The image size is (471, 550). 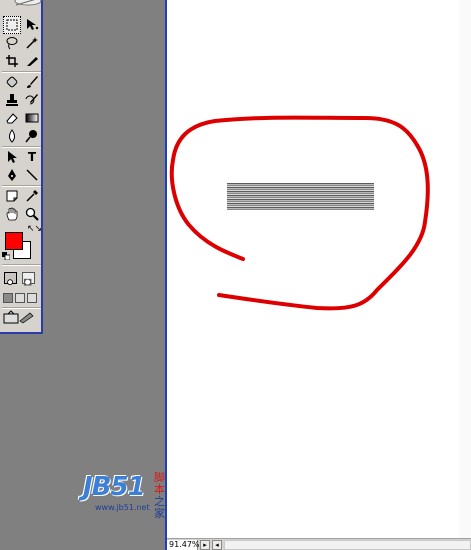 I want to click on watermark-cn-text: 脚本 之家, so click(x=161, y=496).